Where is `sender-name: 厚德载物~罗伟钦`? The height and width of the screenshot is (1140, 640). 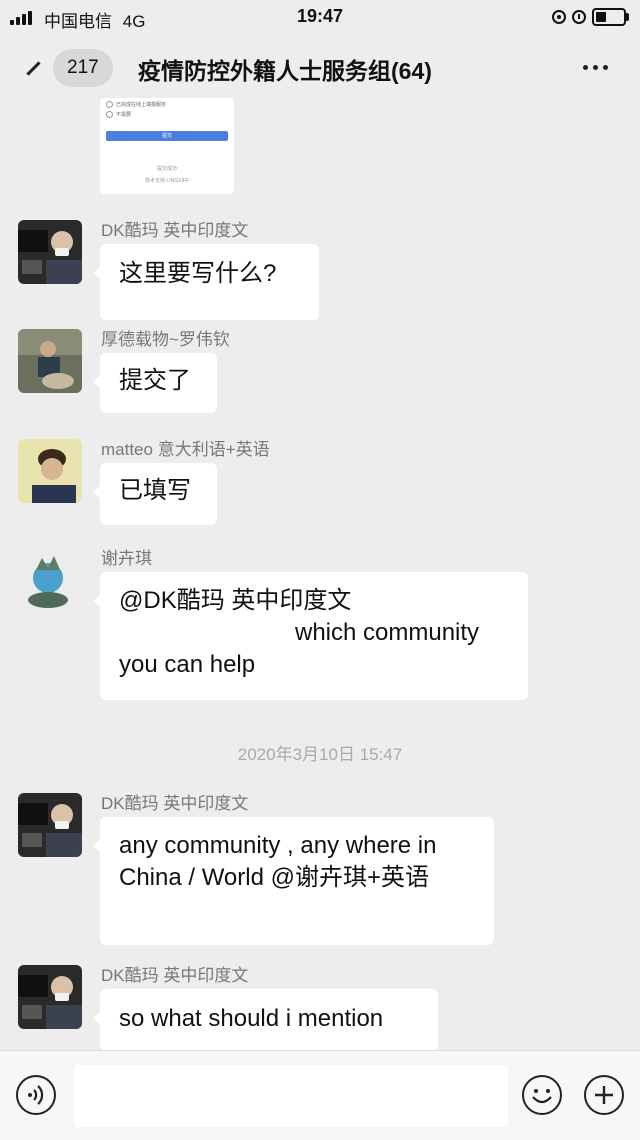 sender-name: 厚德载物~罗伟钦 is located at coordinates (165, 339).